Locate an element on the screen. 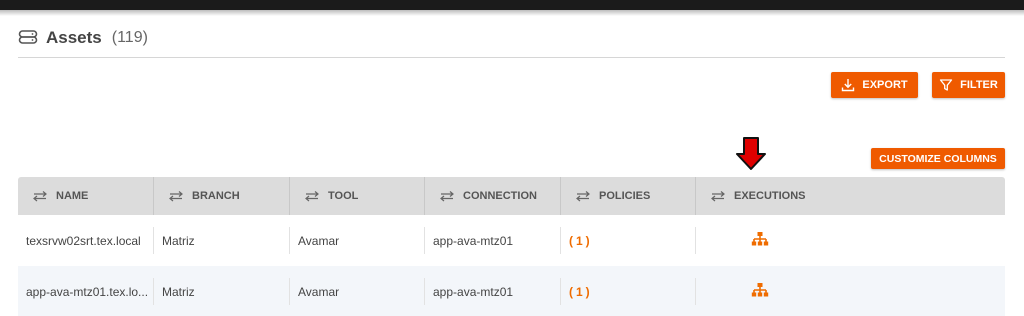  column-label: CONNECTION is located at coordinates (500, 196).